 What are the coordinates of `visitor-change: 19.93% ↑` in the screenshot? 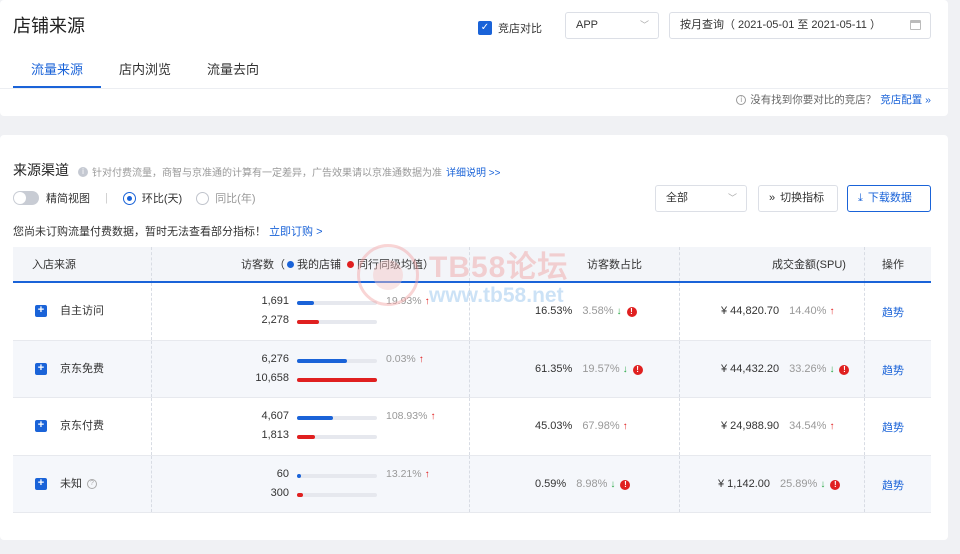 It's located at (408, 301).